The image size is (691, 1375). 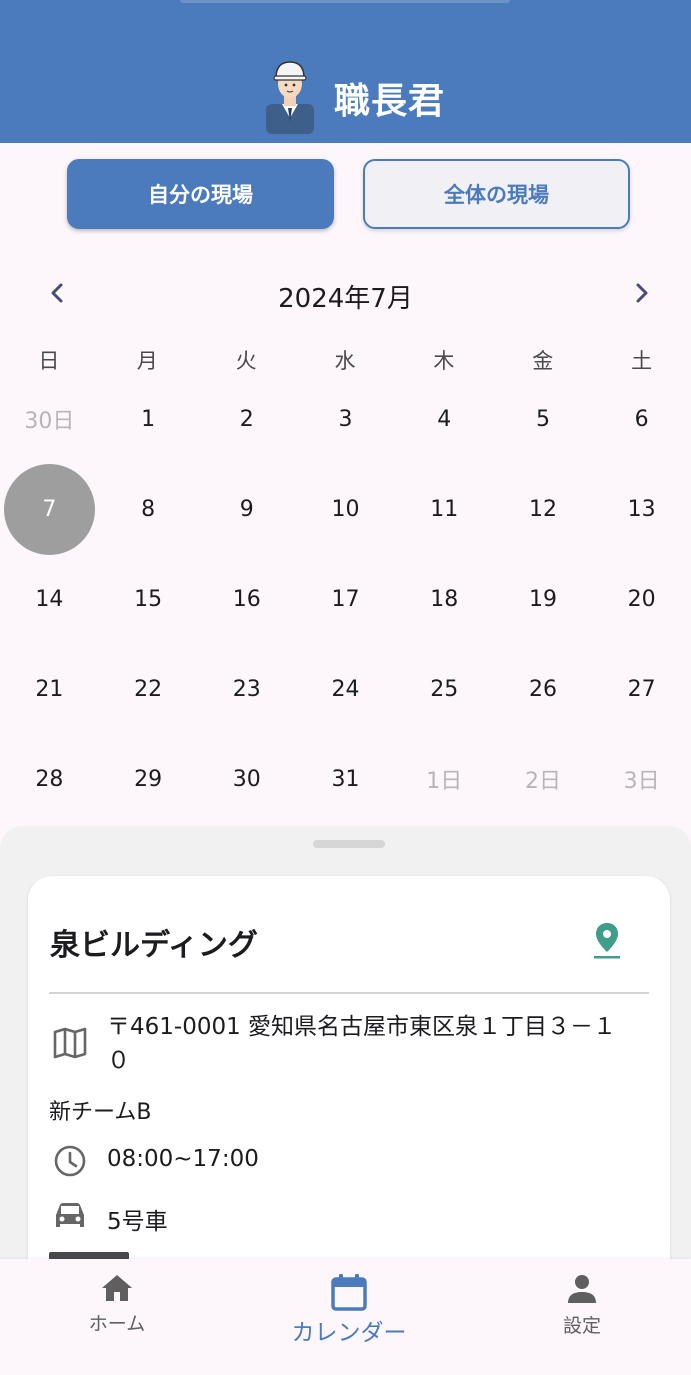 I want to click on calendar-day: 26, so click(x=543, y=689).